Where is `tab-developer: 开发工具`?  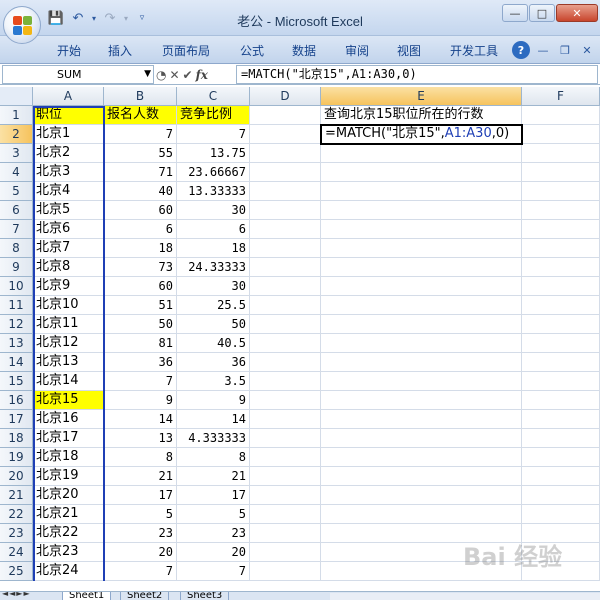 tab-developer: 开发工具 is located at coordinates (474, 50).